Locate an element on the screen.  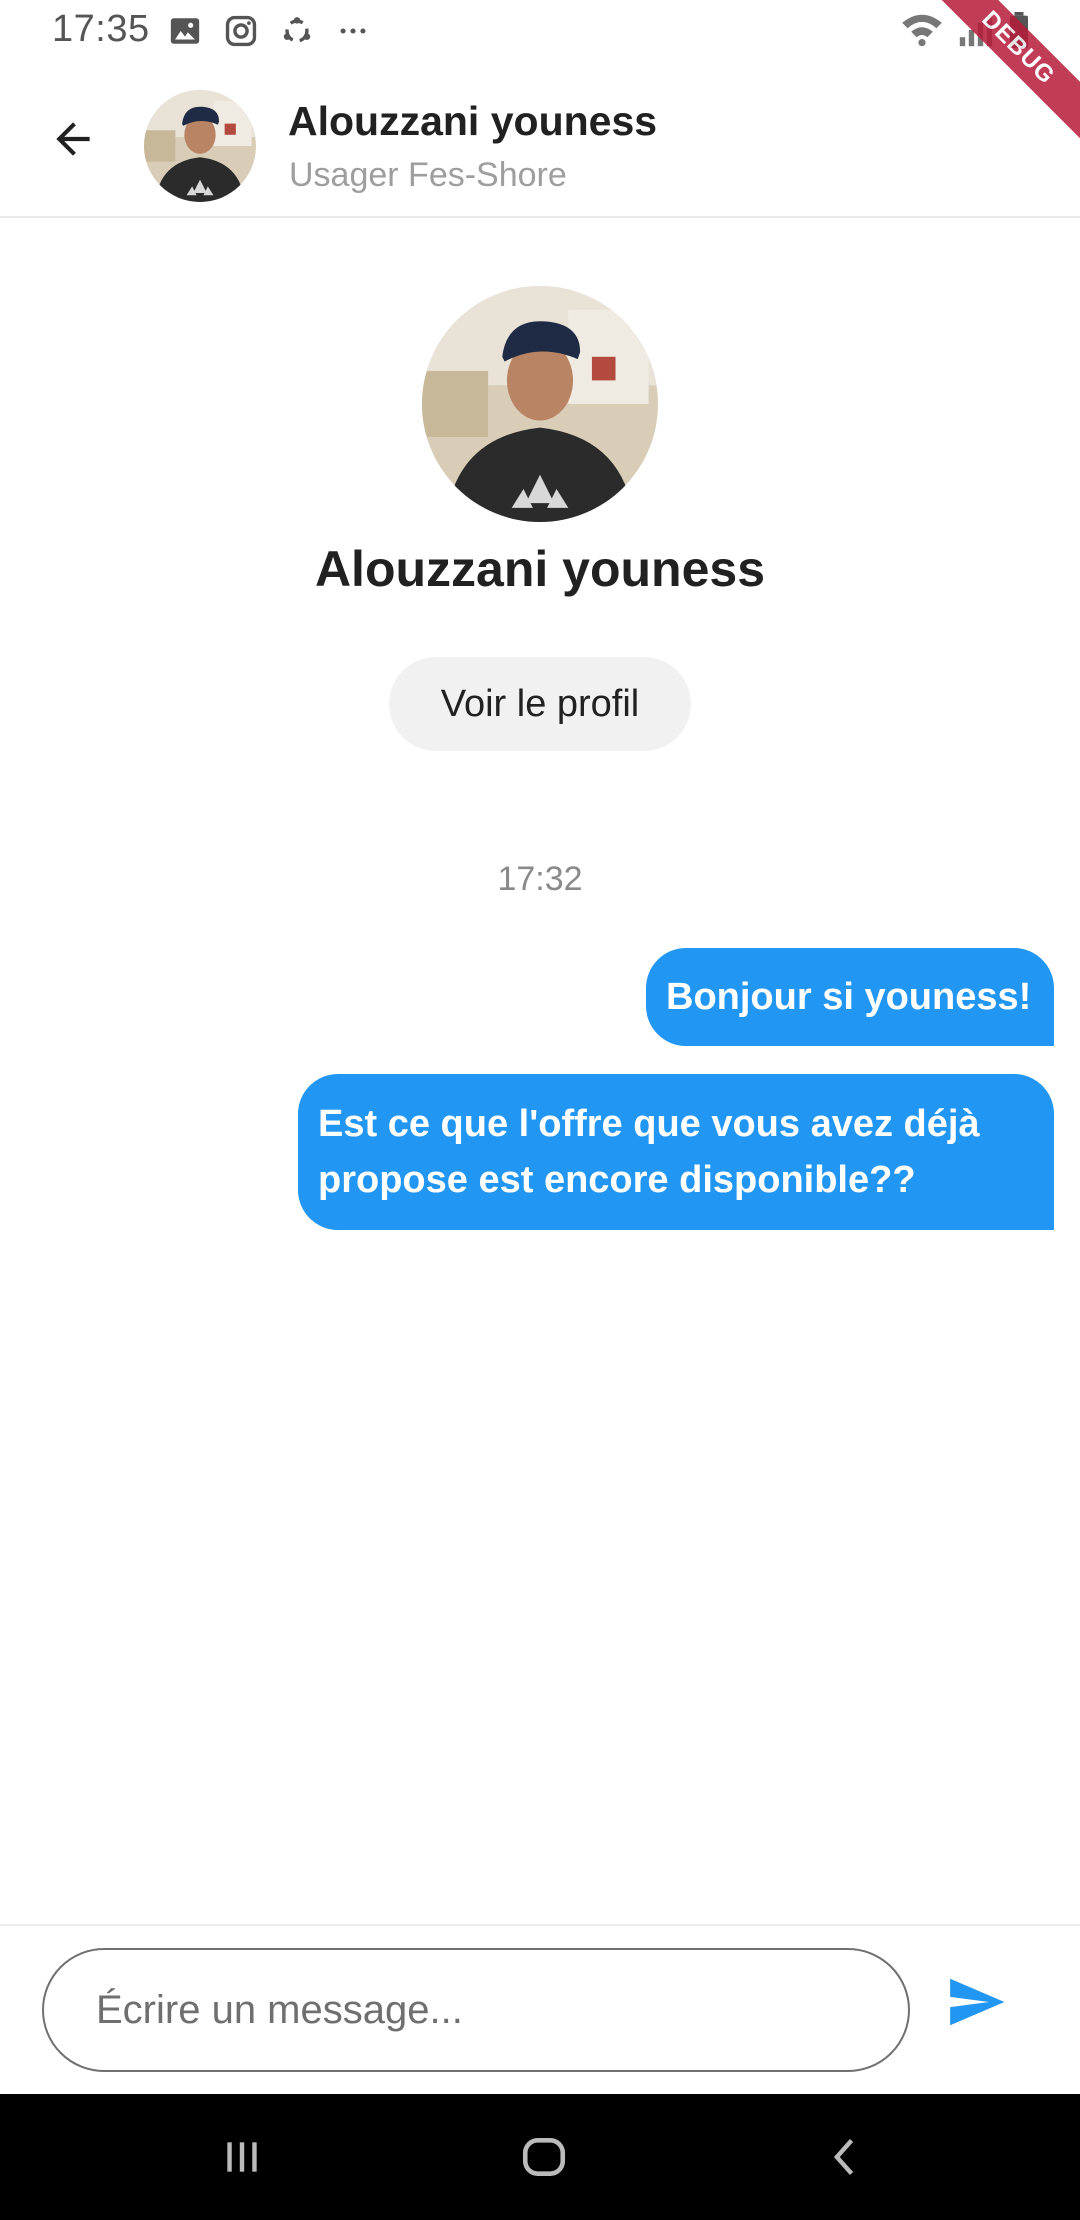
back-button is located at coordinates (73, 139).